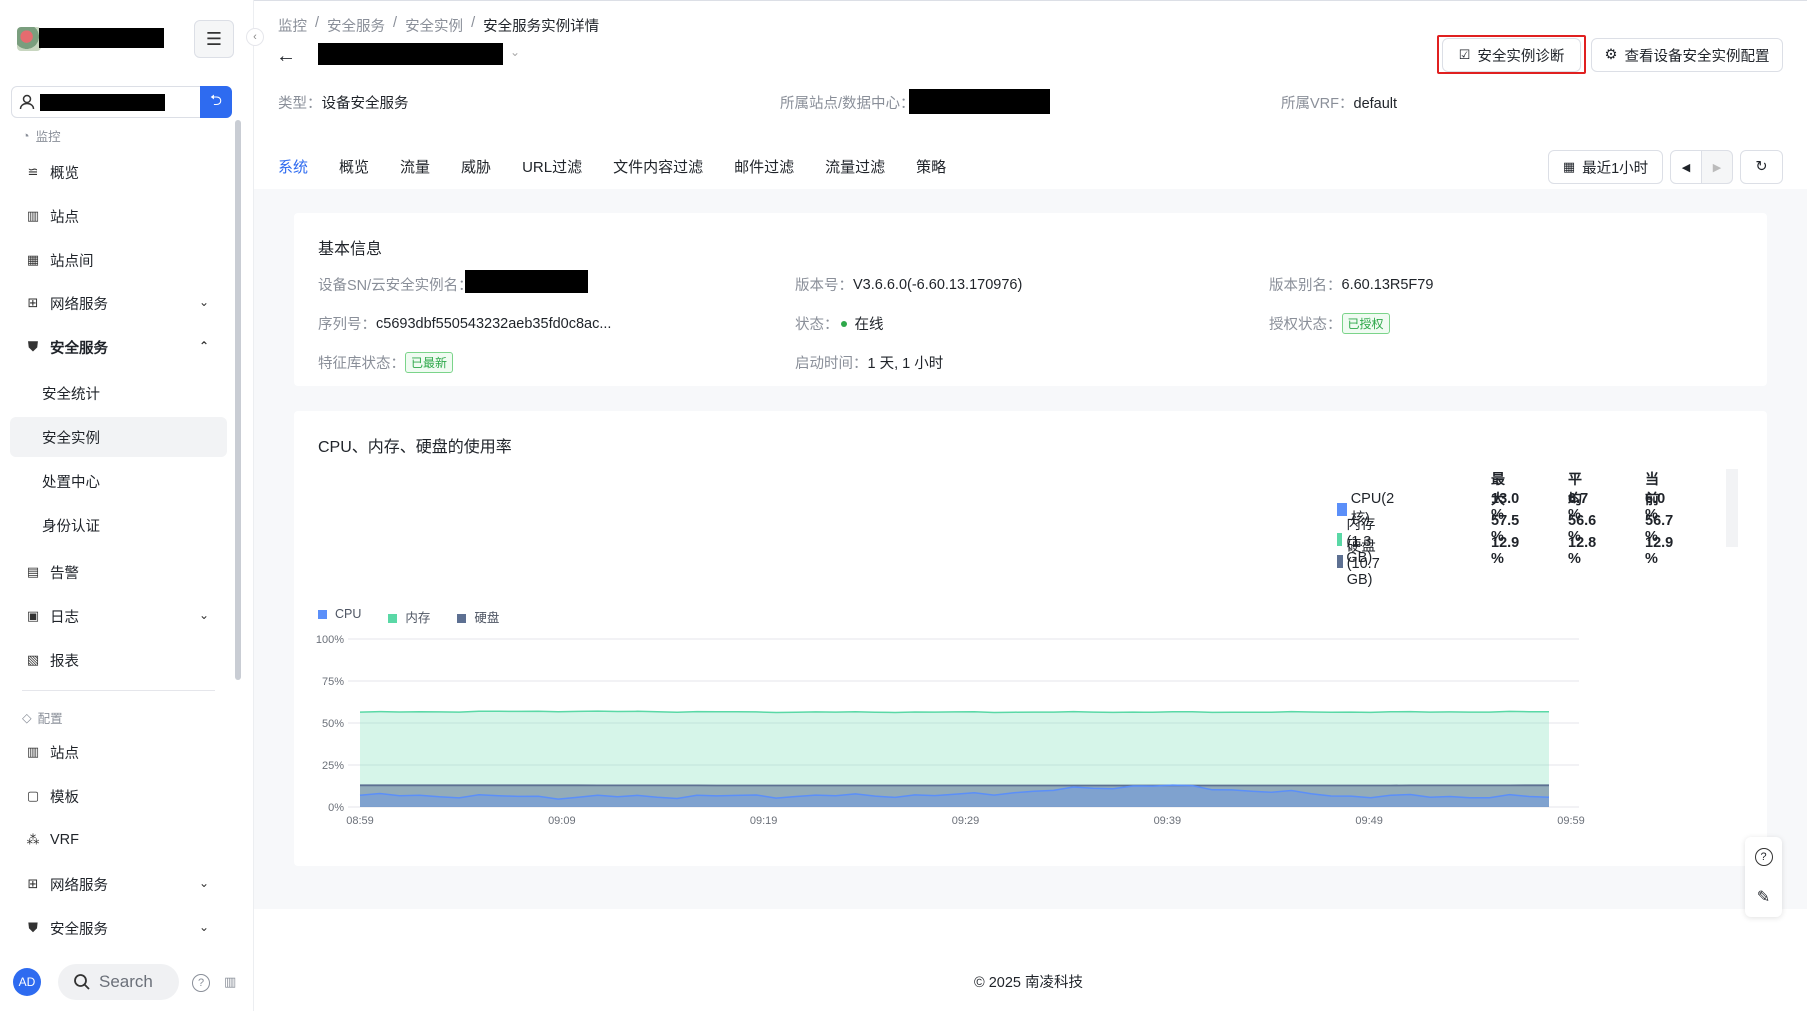  I want to click on alias-field: 版本别名： 6.60.13R5F79, so click(1351, 285).